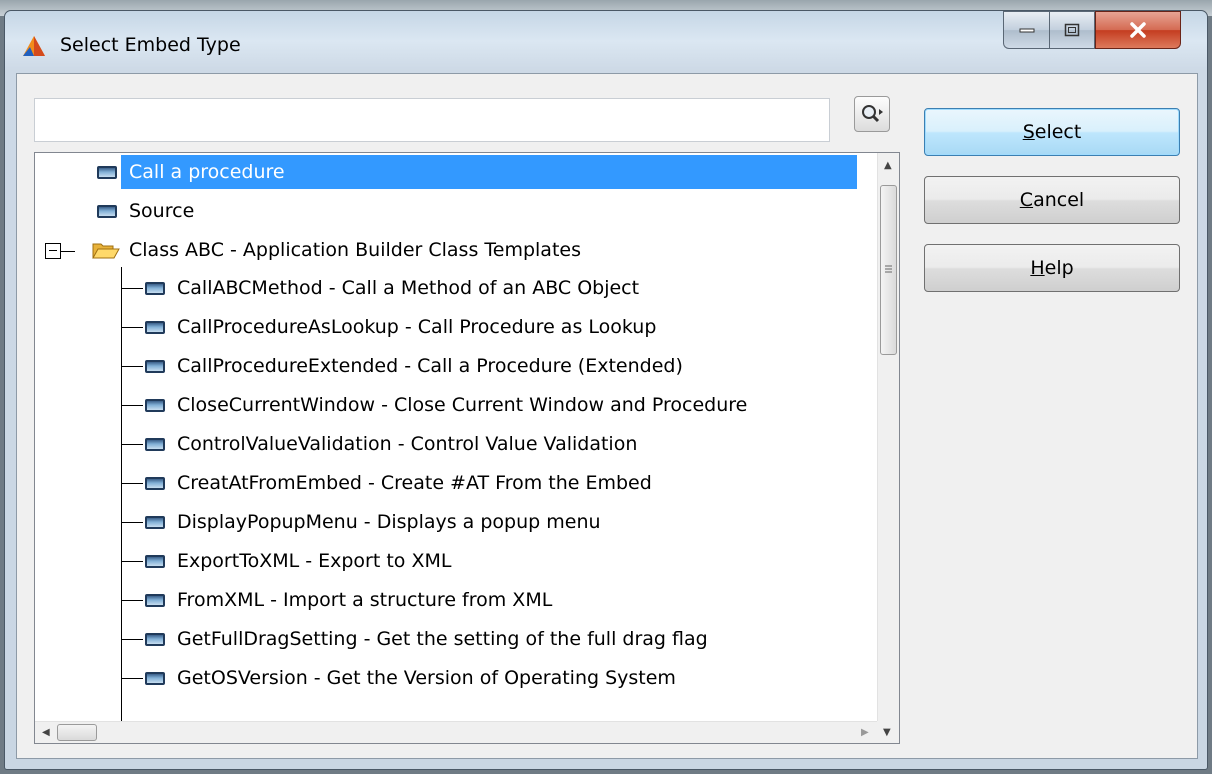  I want to click on scroll-left-arrow-icon: ◀, so click(46, 733).